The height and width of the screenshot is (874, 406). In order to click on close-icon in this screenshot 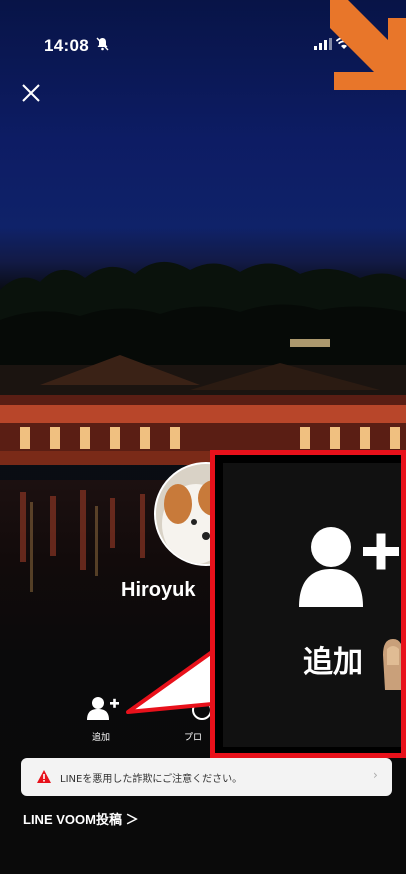, I will do `click(31, 93)`.